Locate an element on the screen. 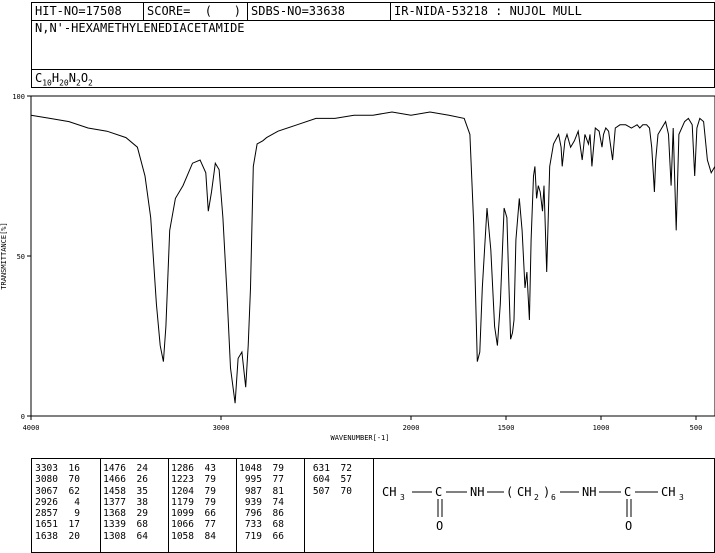  peak-transmittance: 57 is located at coordinates (346, 480).